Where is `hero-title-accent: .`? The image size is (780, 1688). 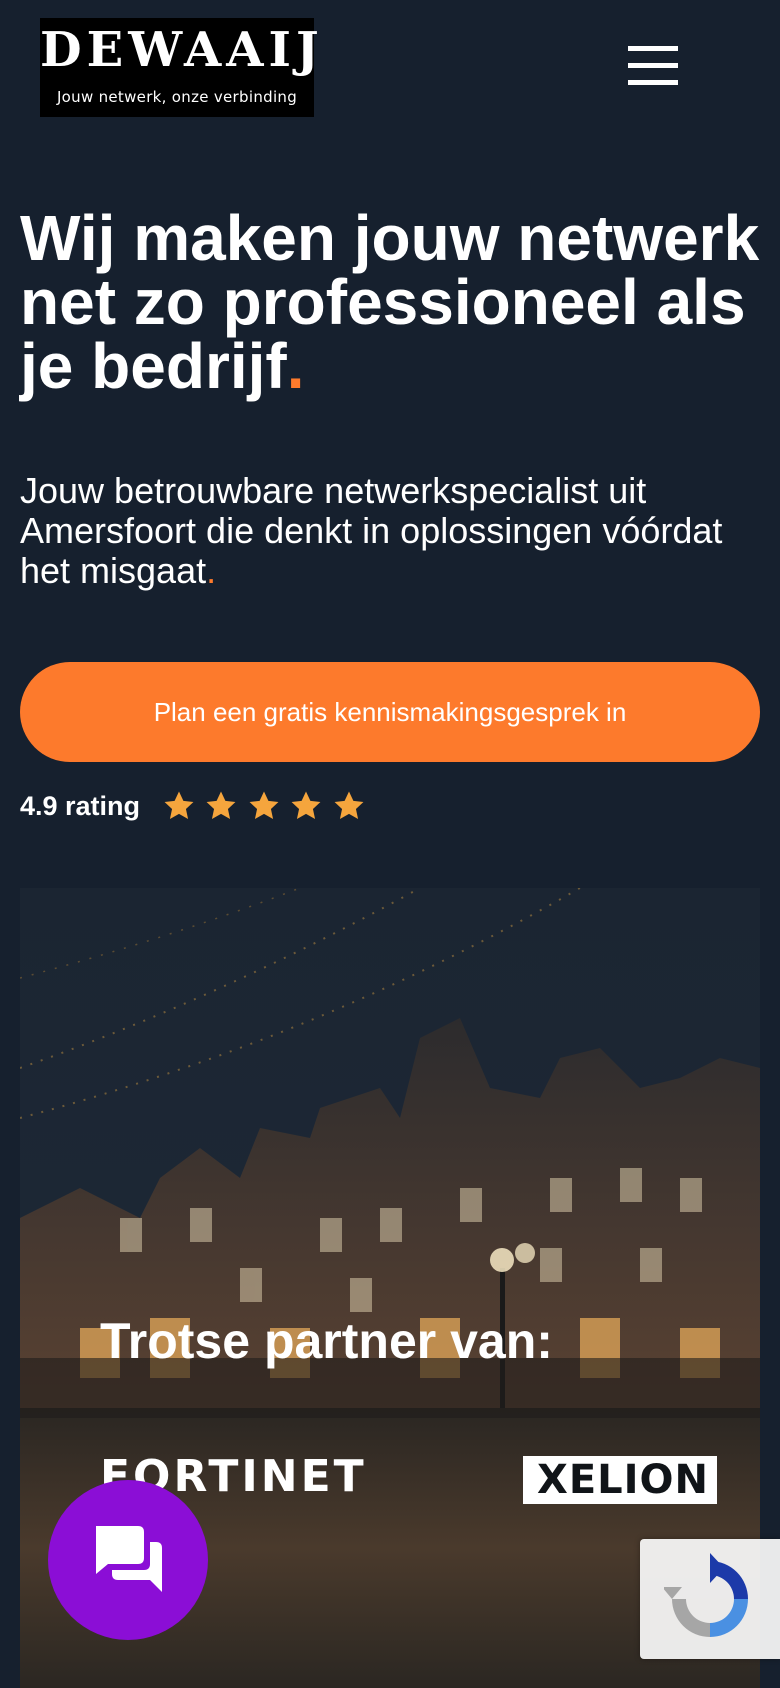 hero-title-accent: . is located at coordinates (295, 366).